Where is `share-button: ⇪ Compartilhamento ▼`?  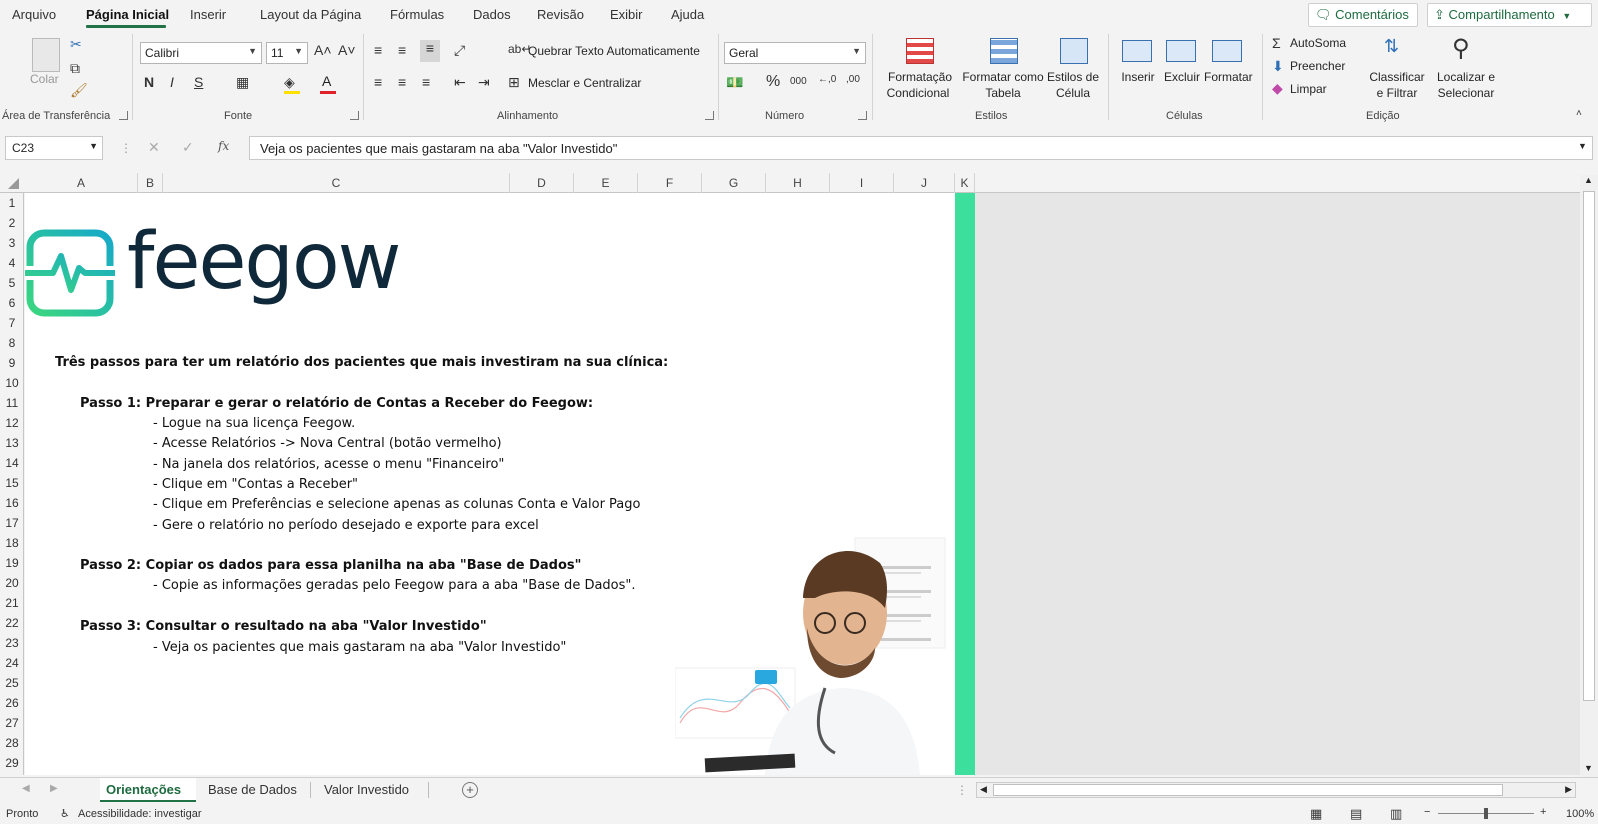
share-button: ⇪ Compartilhamento ▼ is located at coordinates (1509, 15).